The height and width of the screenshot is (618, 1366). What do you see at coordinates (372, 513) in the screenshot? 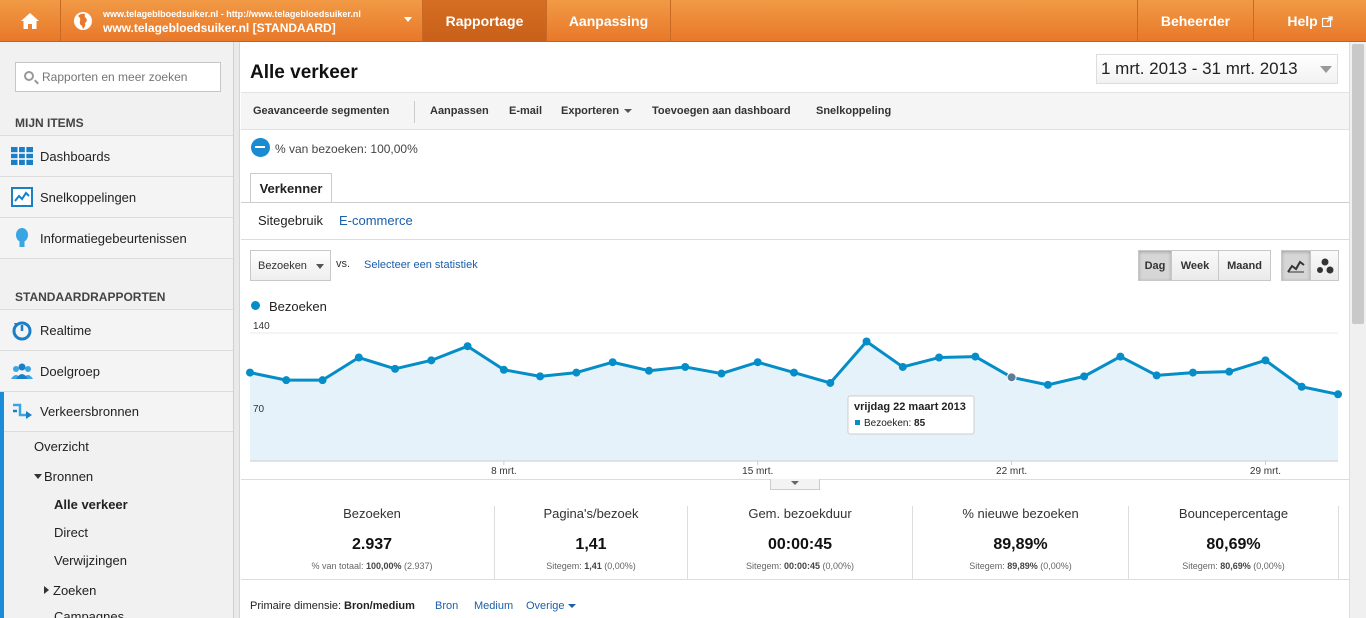
I see `stat-label: Bezoeken` at bounding box center [372, 513].